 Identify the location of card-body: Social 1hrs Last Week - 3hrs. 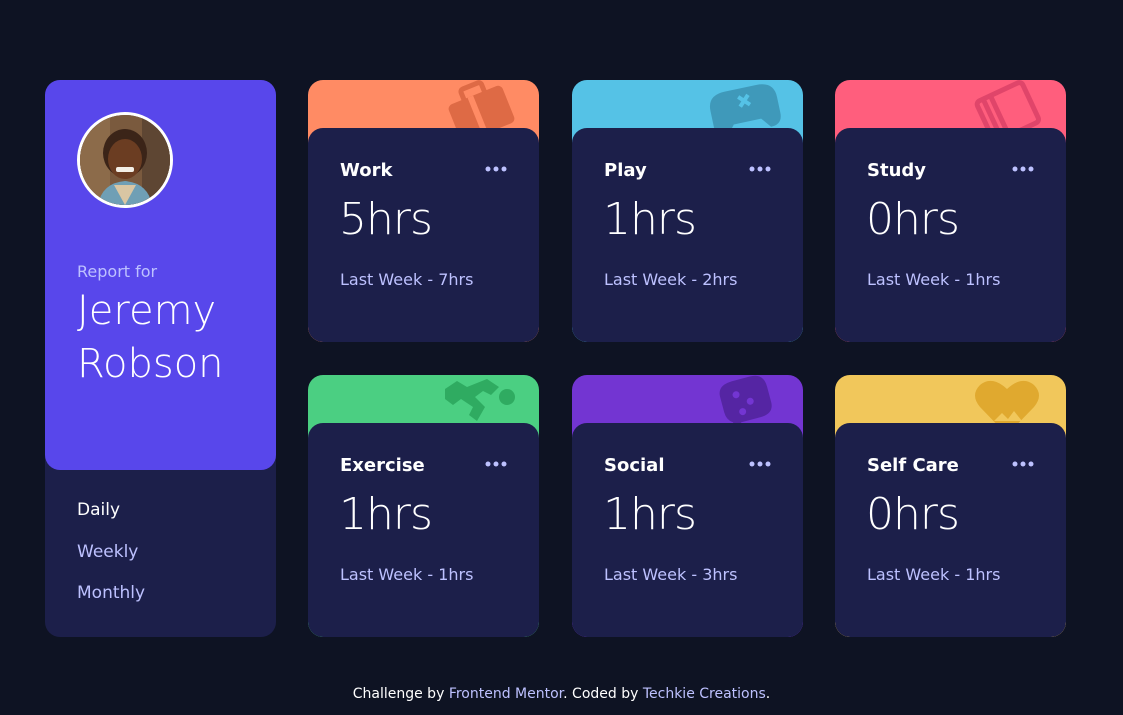
(687, 530).